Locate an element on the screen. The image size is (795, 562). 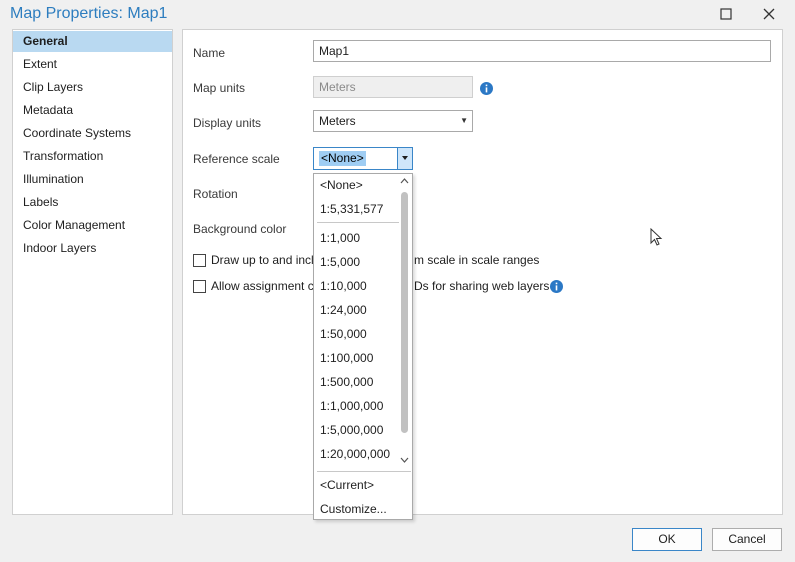
reference-scale-value: <None> is located at coordinates (342, 158).